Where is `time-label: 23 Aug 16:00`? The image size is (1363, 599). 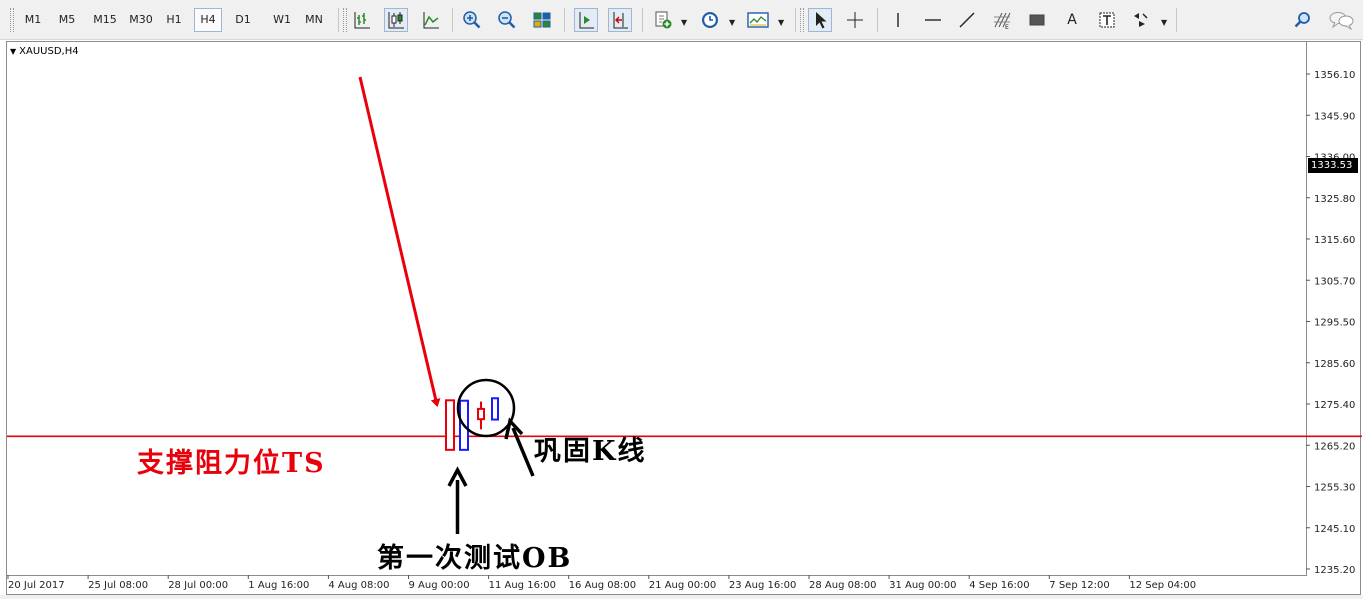 time-label: 23 Aug 16:00 is located at coordinates (762, 585).